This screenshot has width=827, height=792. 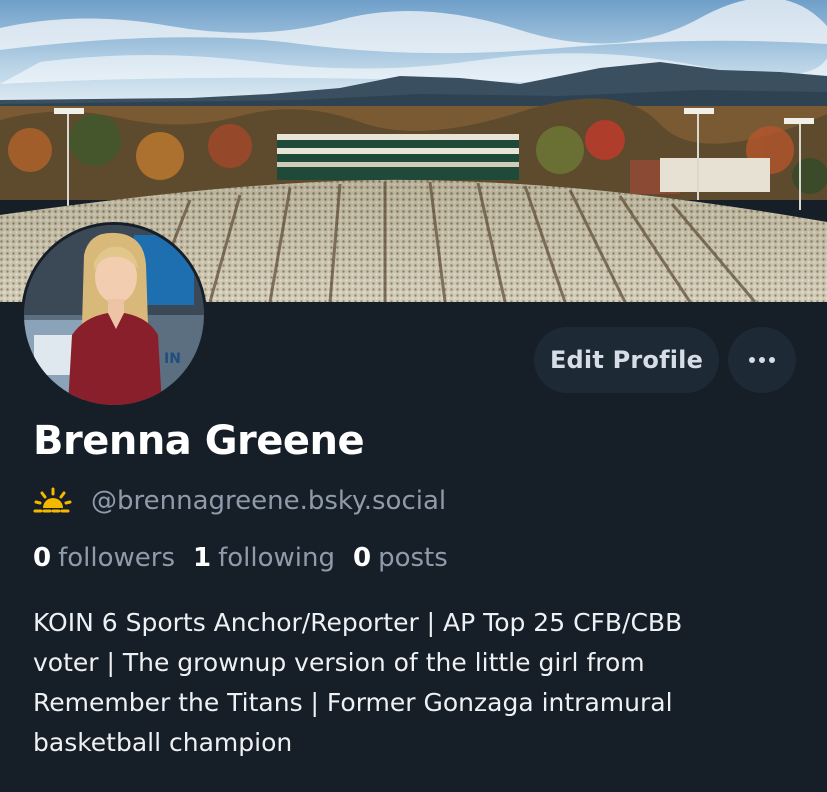 I want to click on display-name: Brenna Greene, so click(x=199, y=441).